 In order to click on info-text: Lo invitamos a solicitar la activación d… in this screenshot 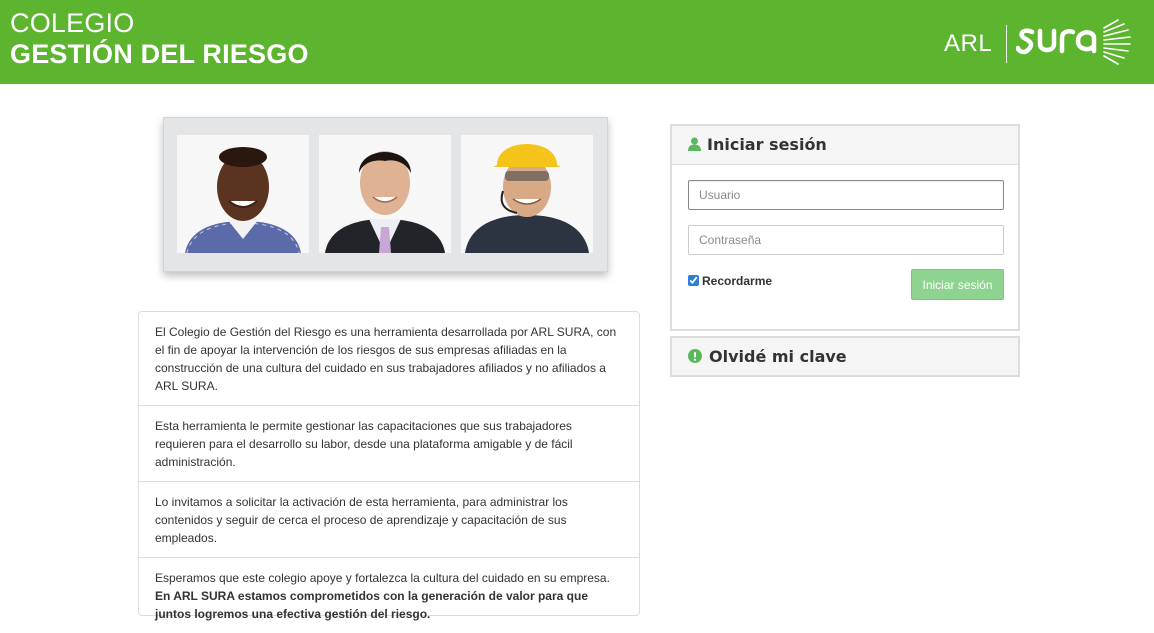, I will do `click(361, 520)`.